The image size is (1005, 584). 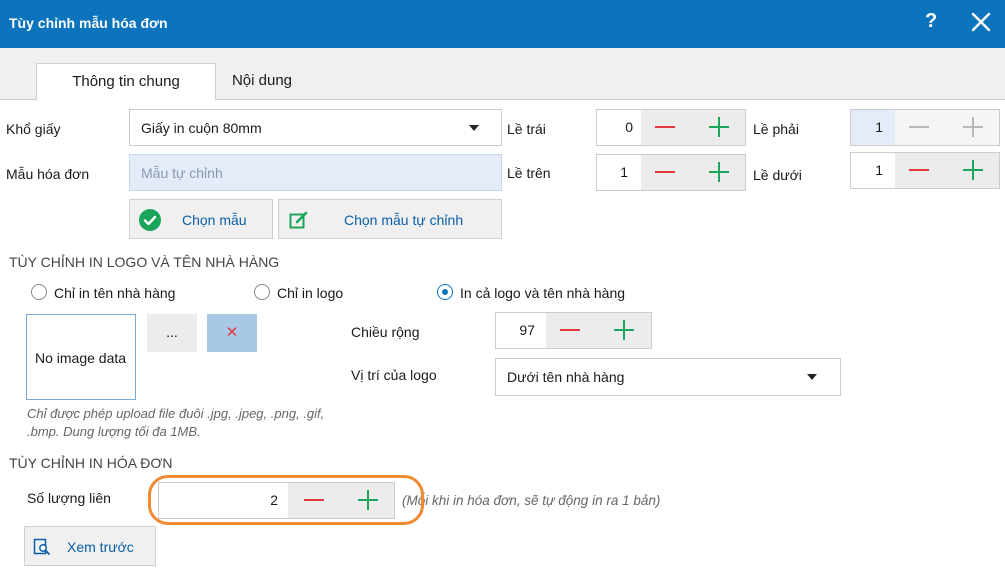 I want to click on paper-size-select: Giấy in cuộn 80mm, so click(x=315, y=127).